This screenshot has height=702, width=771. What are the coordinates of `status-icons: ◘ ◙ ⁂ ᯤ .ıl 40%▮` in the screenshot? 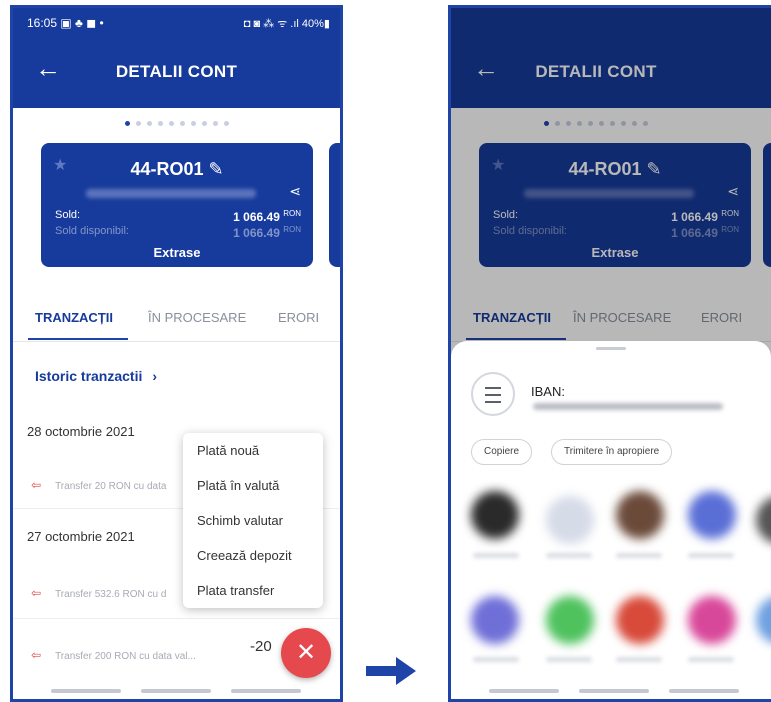 It's located at (286, 24).